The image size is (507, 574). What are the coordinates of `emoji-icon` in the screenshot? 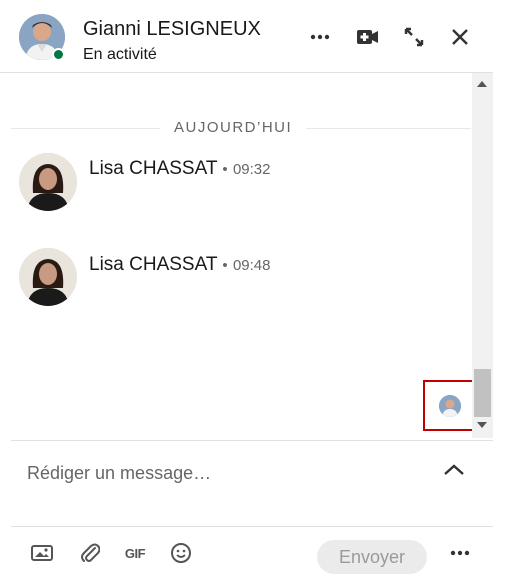 It's located at (181, 553).